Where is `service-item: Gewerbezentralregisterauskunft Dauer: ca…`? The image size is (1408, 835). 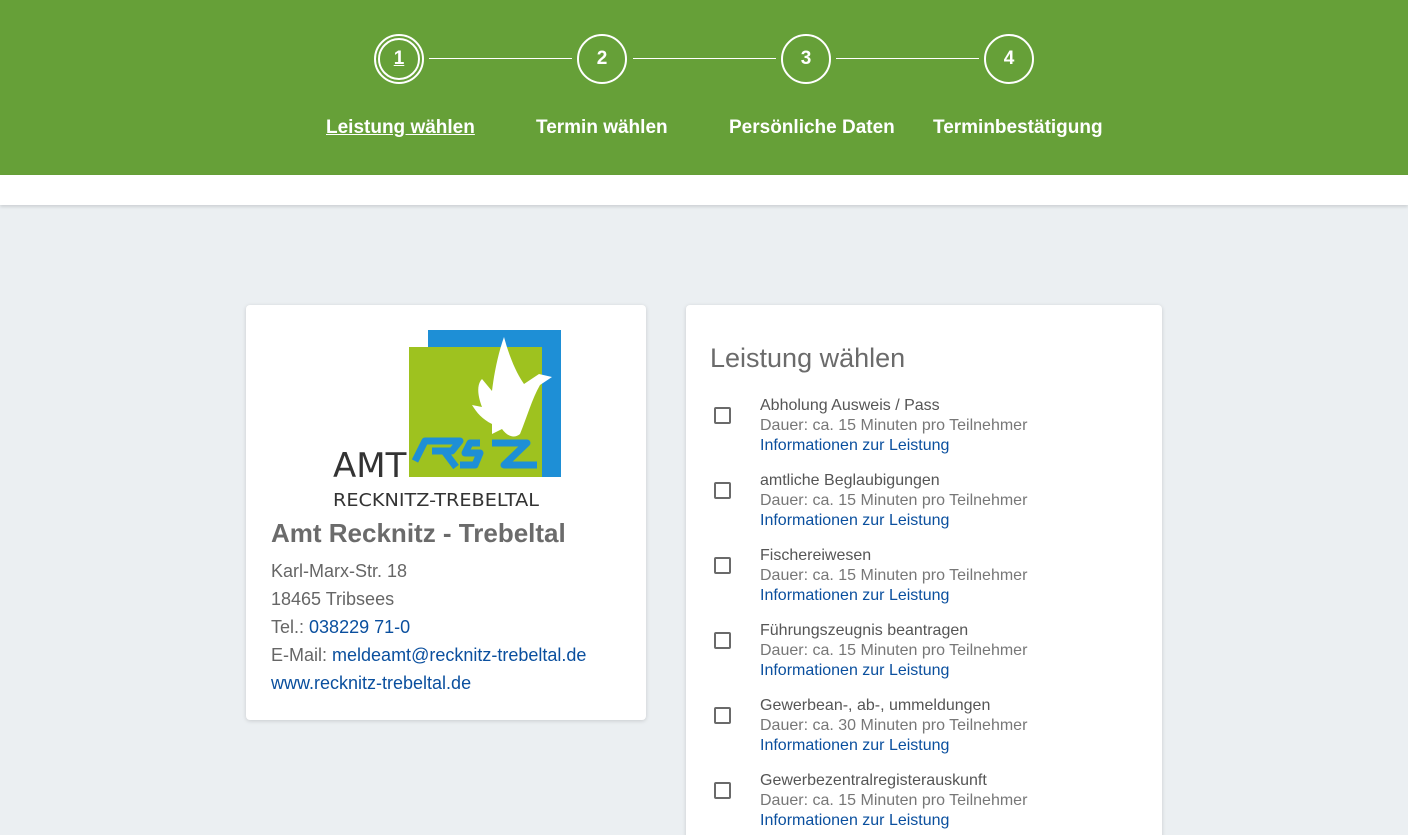 service-item: Gewerbezentralregisterauskunft Dauer: ca… is located at coordinates (925, 803).